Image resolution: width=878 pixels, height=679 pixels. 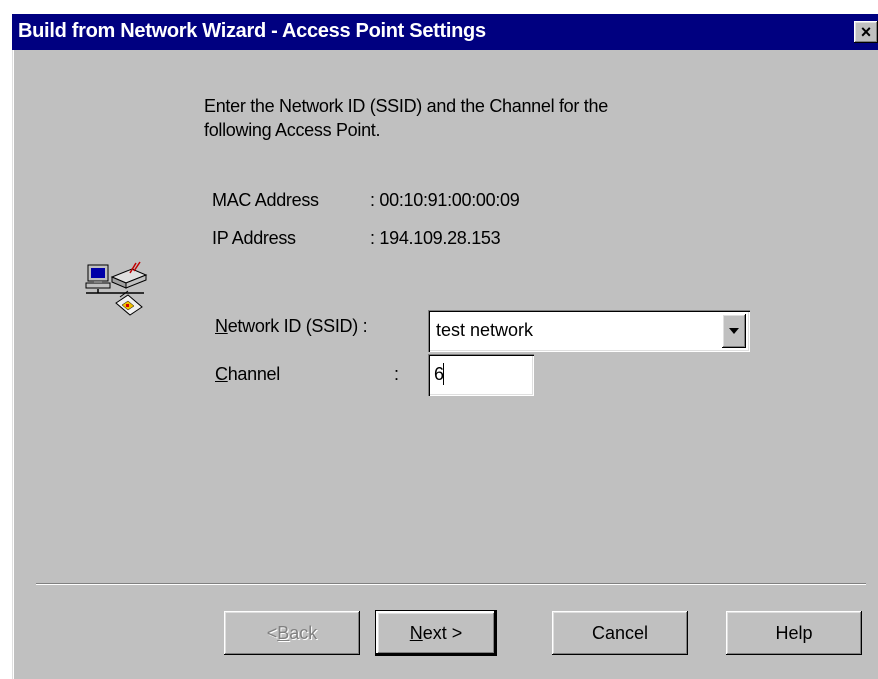 What do you see at coordinates (292, 130) in the screenshot?
I see `instructions-line-2: following Access Point.` at bounding box center [292, 130].